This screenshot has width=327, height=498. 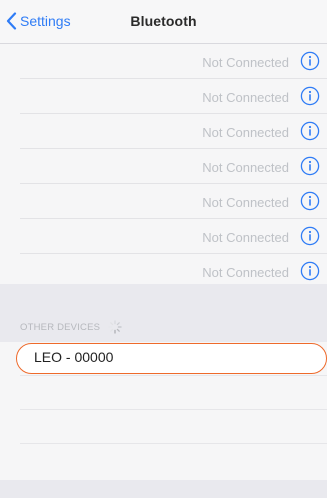 I want to click on activity-spinner-icon, so click(x=115, y=327).